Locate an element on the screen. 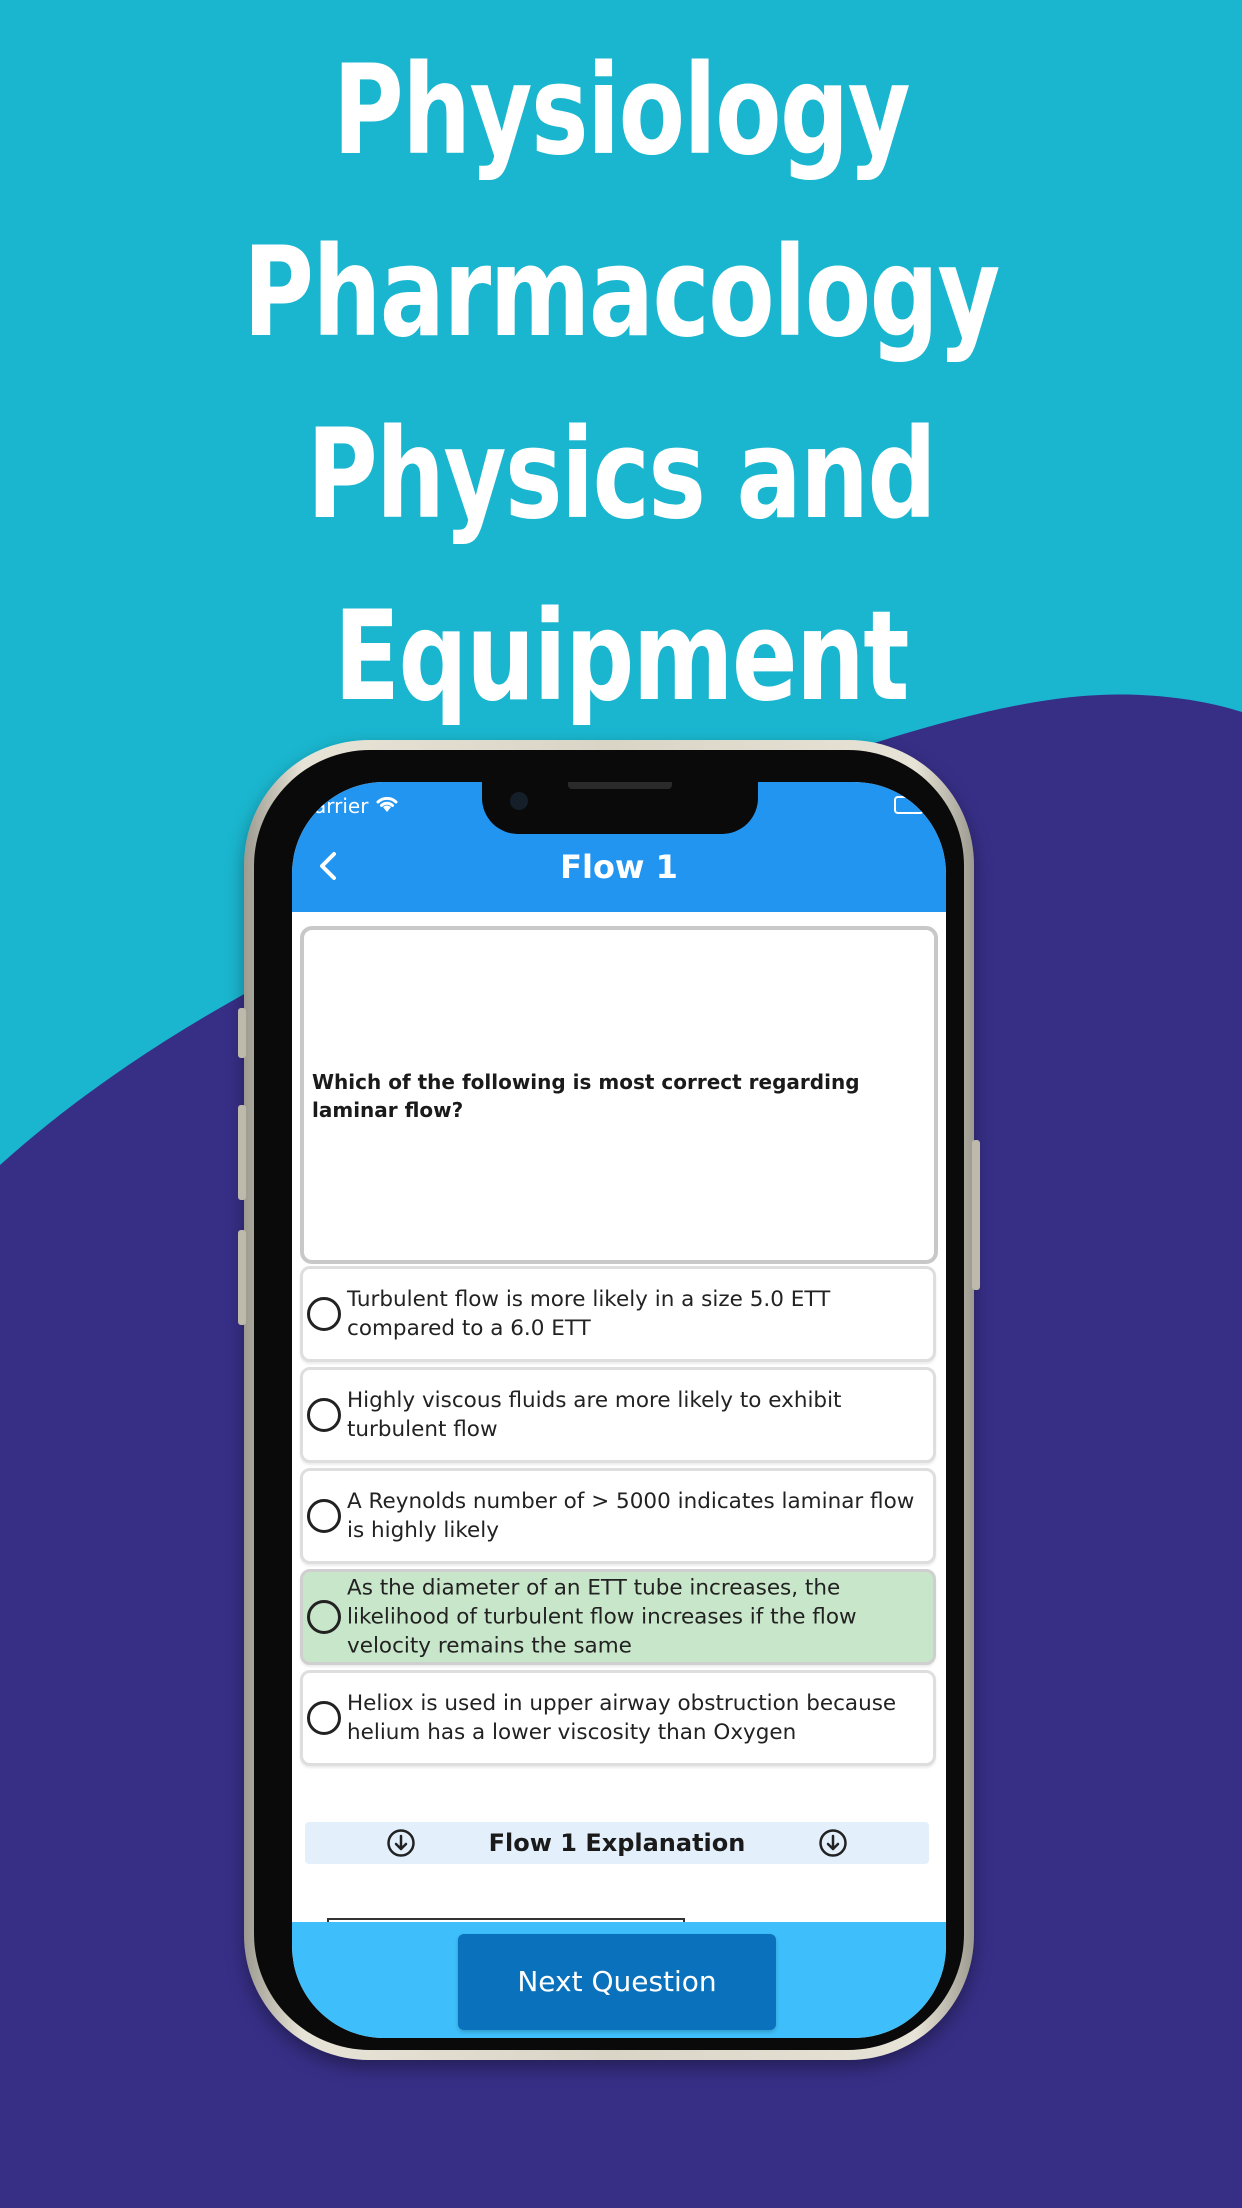 Image resolution: width=1242 pixels, height=2208 pixels. next-question-button: Next Question is located at coordinates (617, 1982).